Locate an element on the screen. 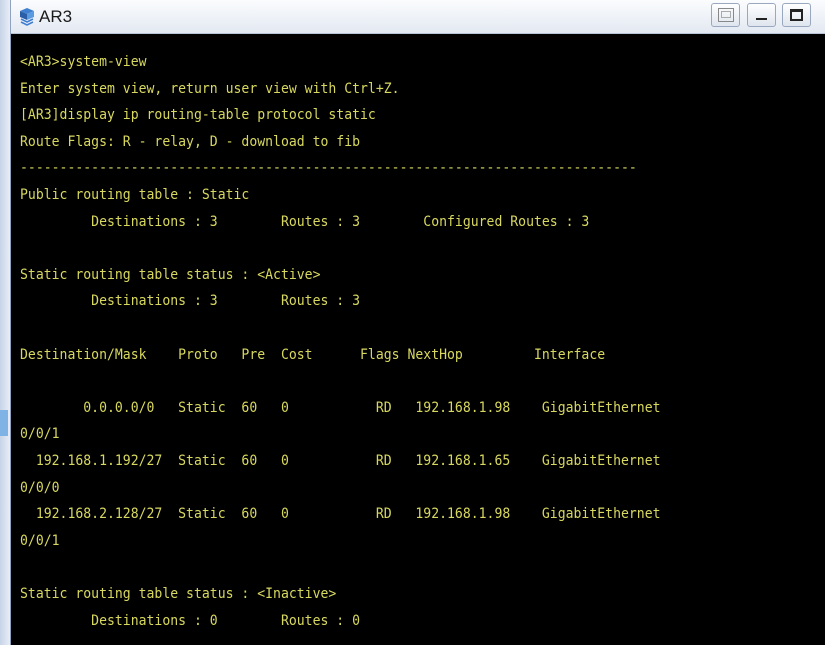 The image size is (825, 645). maximize-icon is located at coordinates (796, 15).